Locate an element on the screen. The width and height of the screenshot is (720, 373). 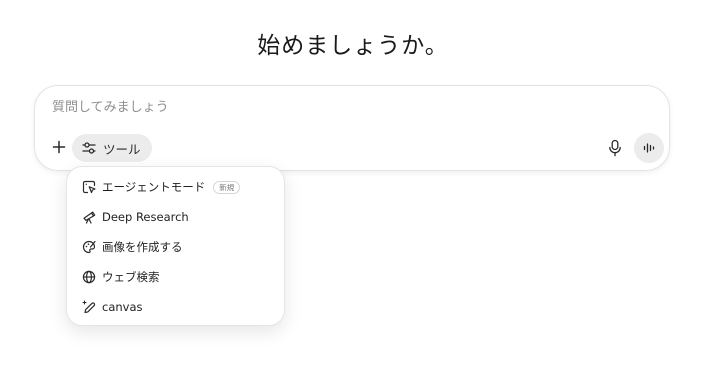
sparkle-pen-icon is located at coordinates (89, 307).